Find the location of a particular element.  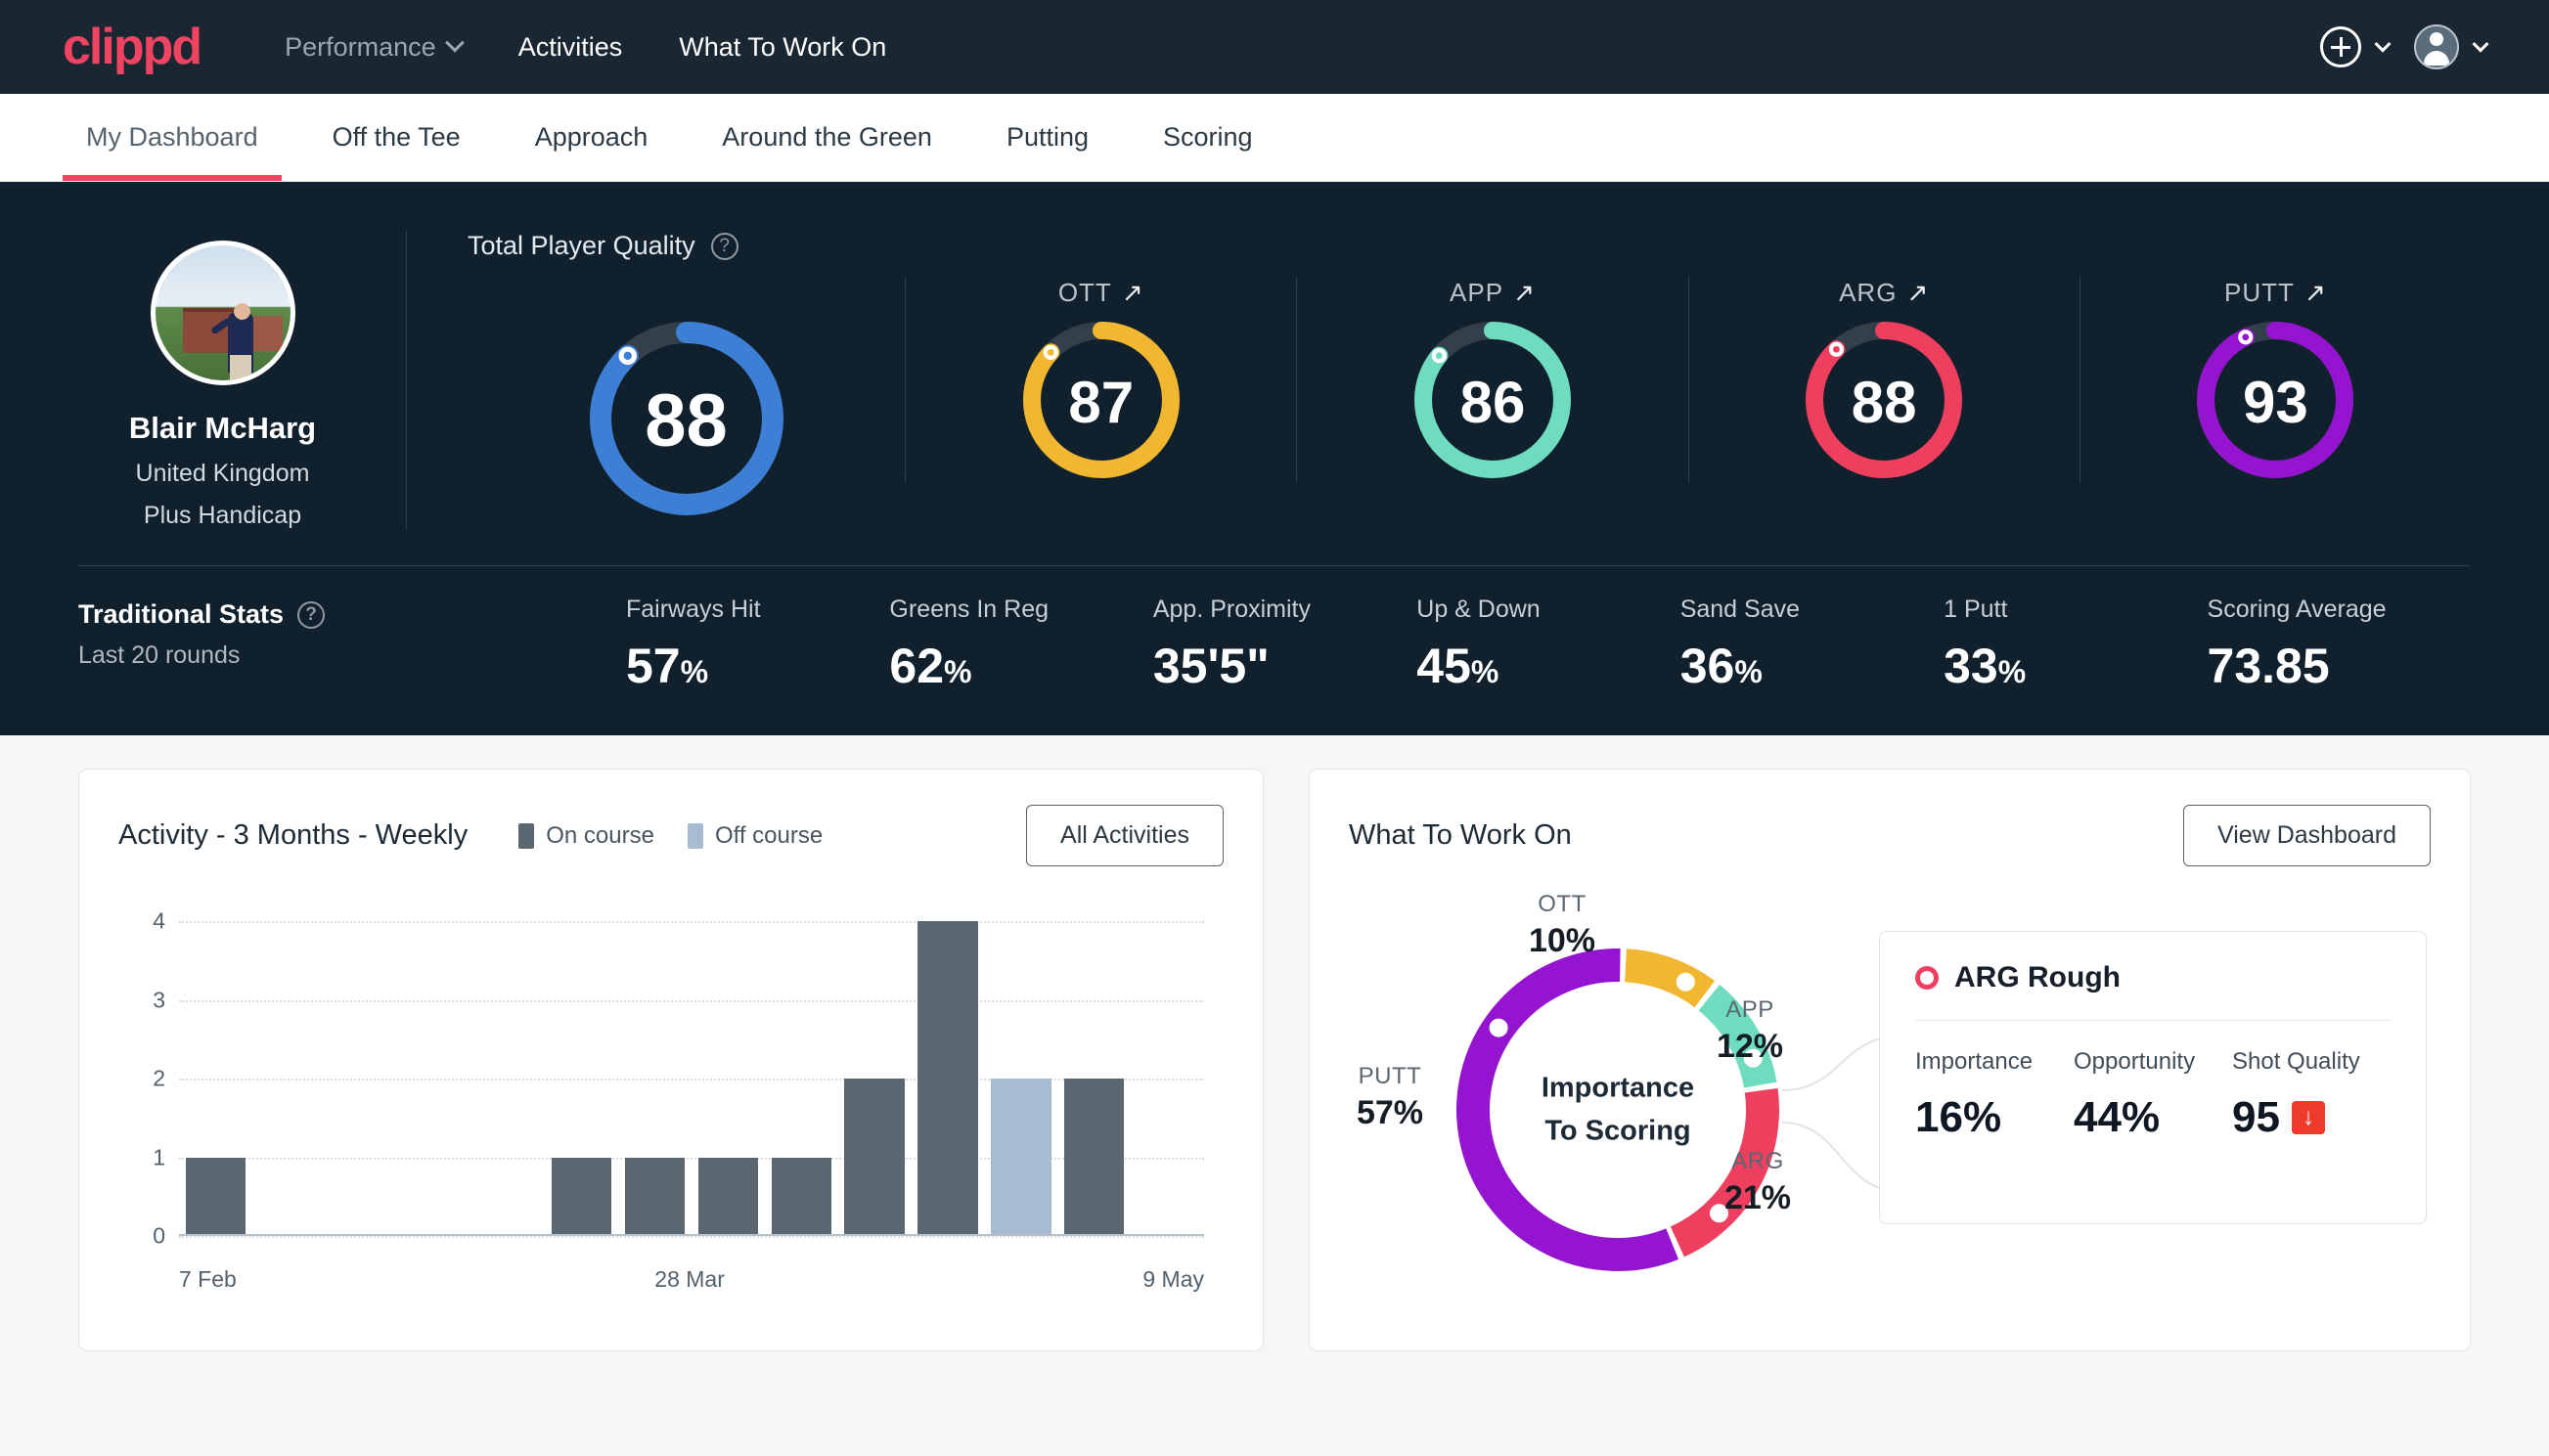

chart-x-axis is located at coordinates (692, 1235).